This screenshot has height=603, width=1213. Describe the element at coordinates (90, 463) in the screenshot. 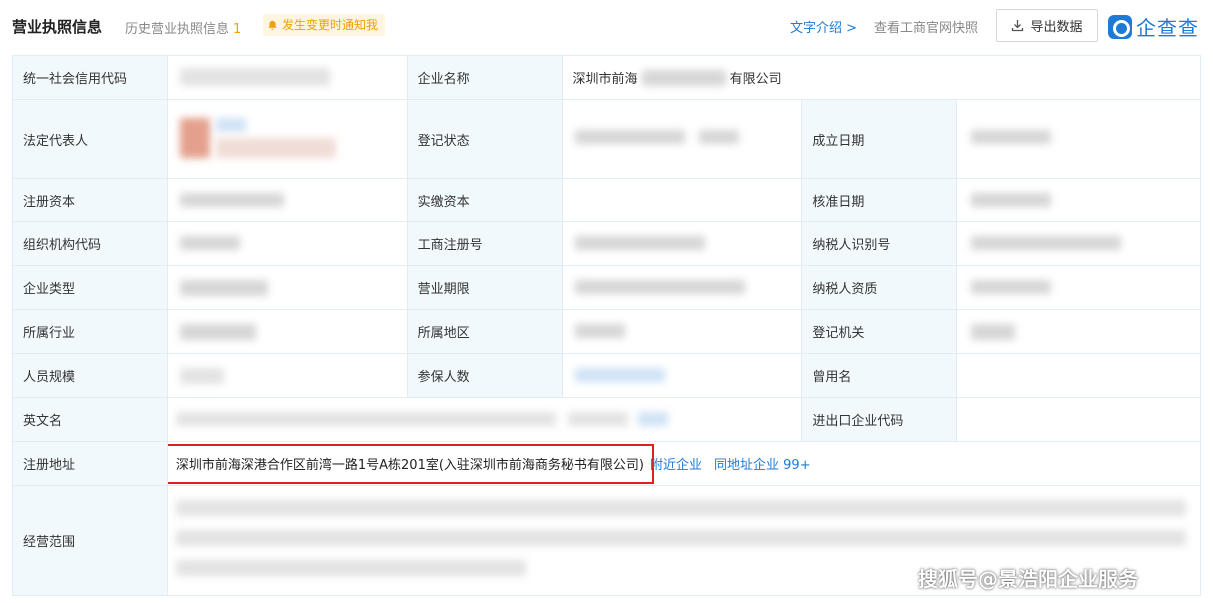

I see `label-reg-address: 注册地址` at that location.